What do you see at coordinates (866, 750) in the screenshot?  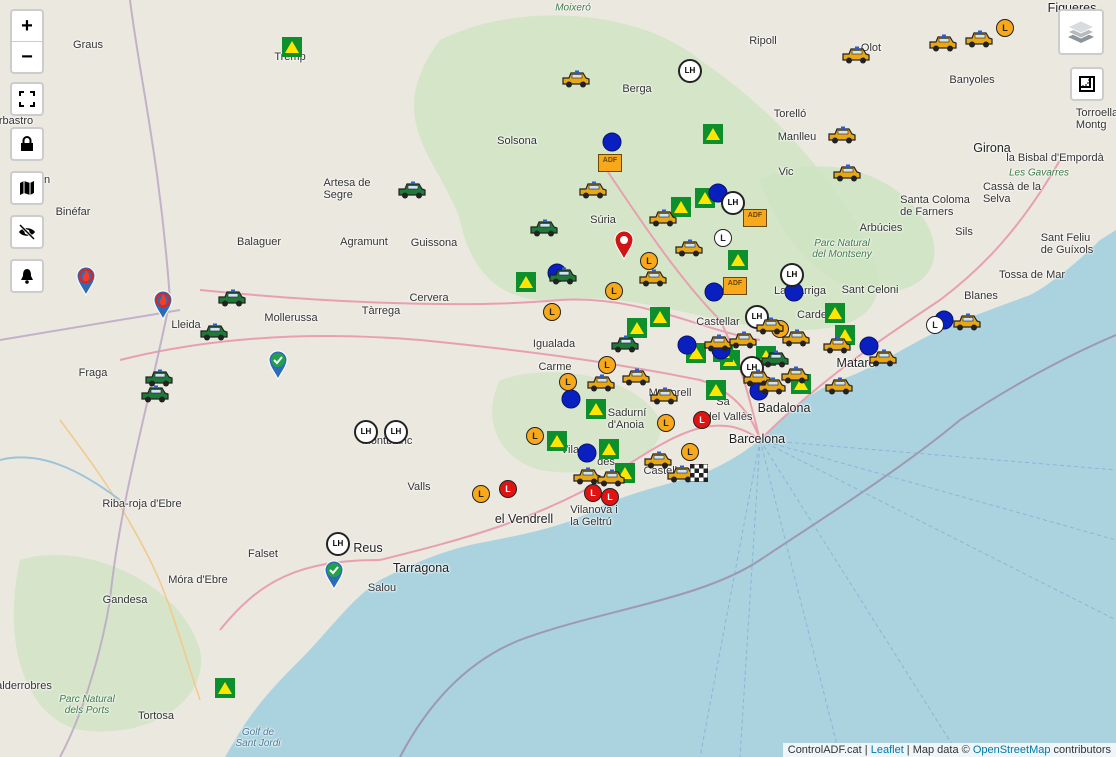 I see `attribution-sep1: |` at bounding box center [866, 750].